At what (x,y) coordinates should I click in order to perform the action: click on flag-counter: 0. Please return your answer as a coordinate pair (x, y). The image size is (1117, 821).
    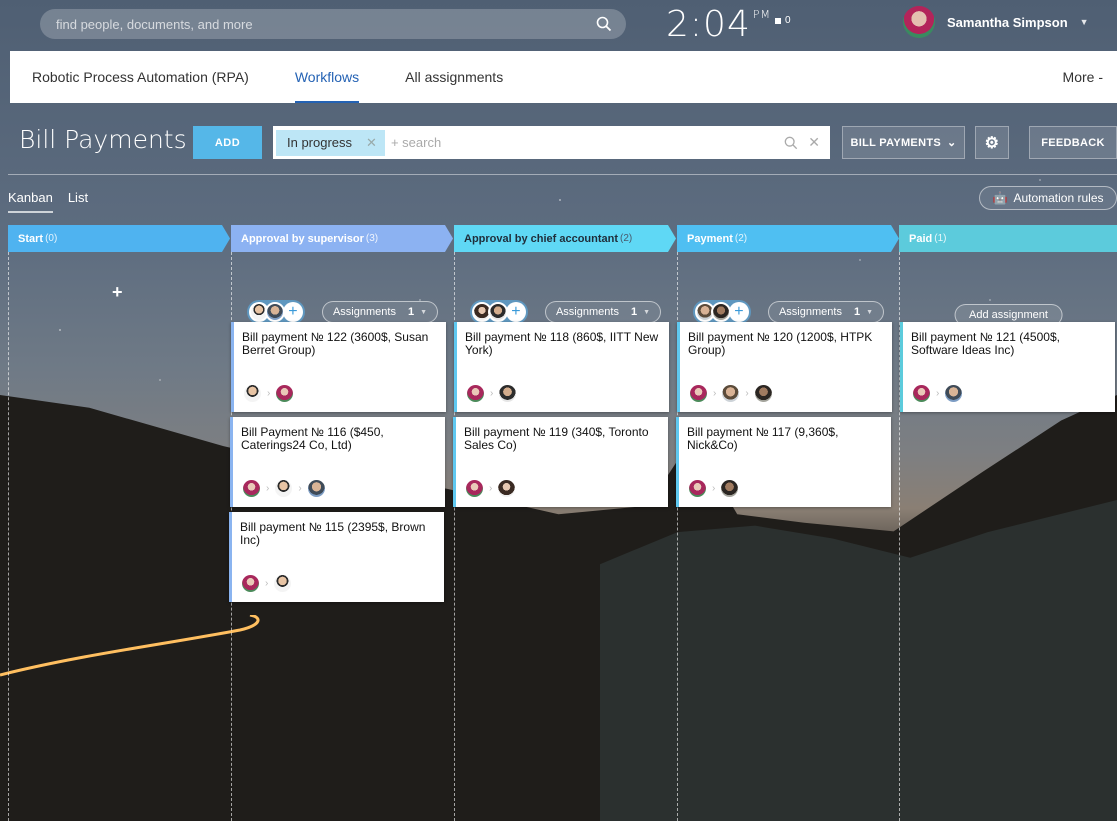
    Looking at the image, I should click on (783, 20).